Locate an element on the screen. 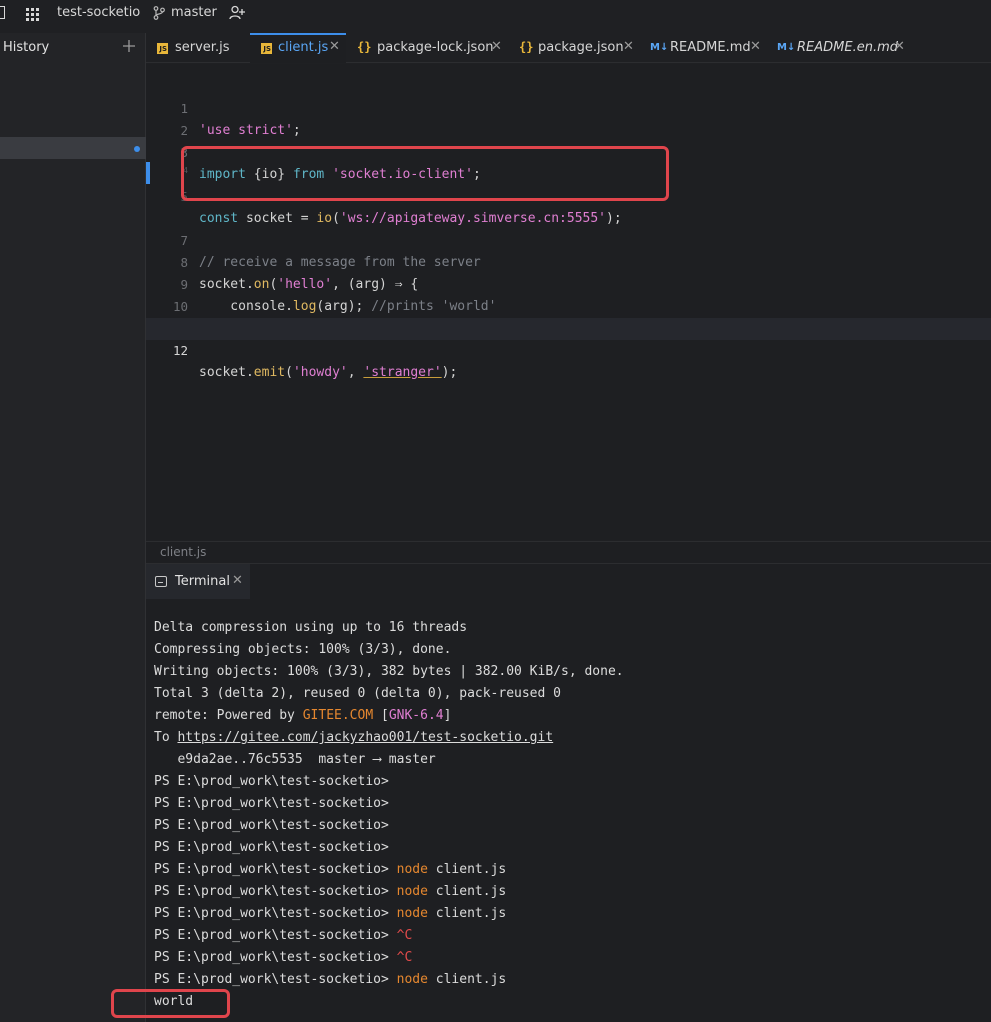 Image resolution: width=991 pixels, height=1022 pixels. history-item-selected is located at coordinates (73, 148).